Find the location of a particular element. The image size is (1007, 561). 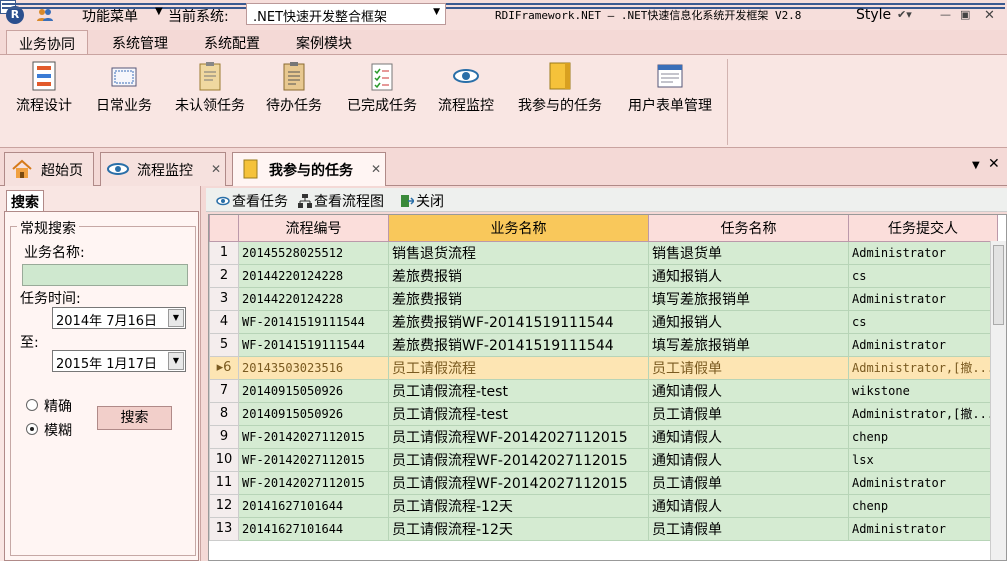

tab-case-modules: 案例模块 is located at coordinates (324, 43).